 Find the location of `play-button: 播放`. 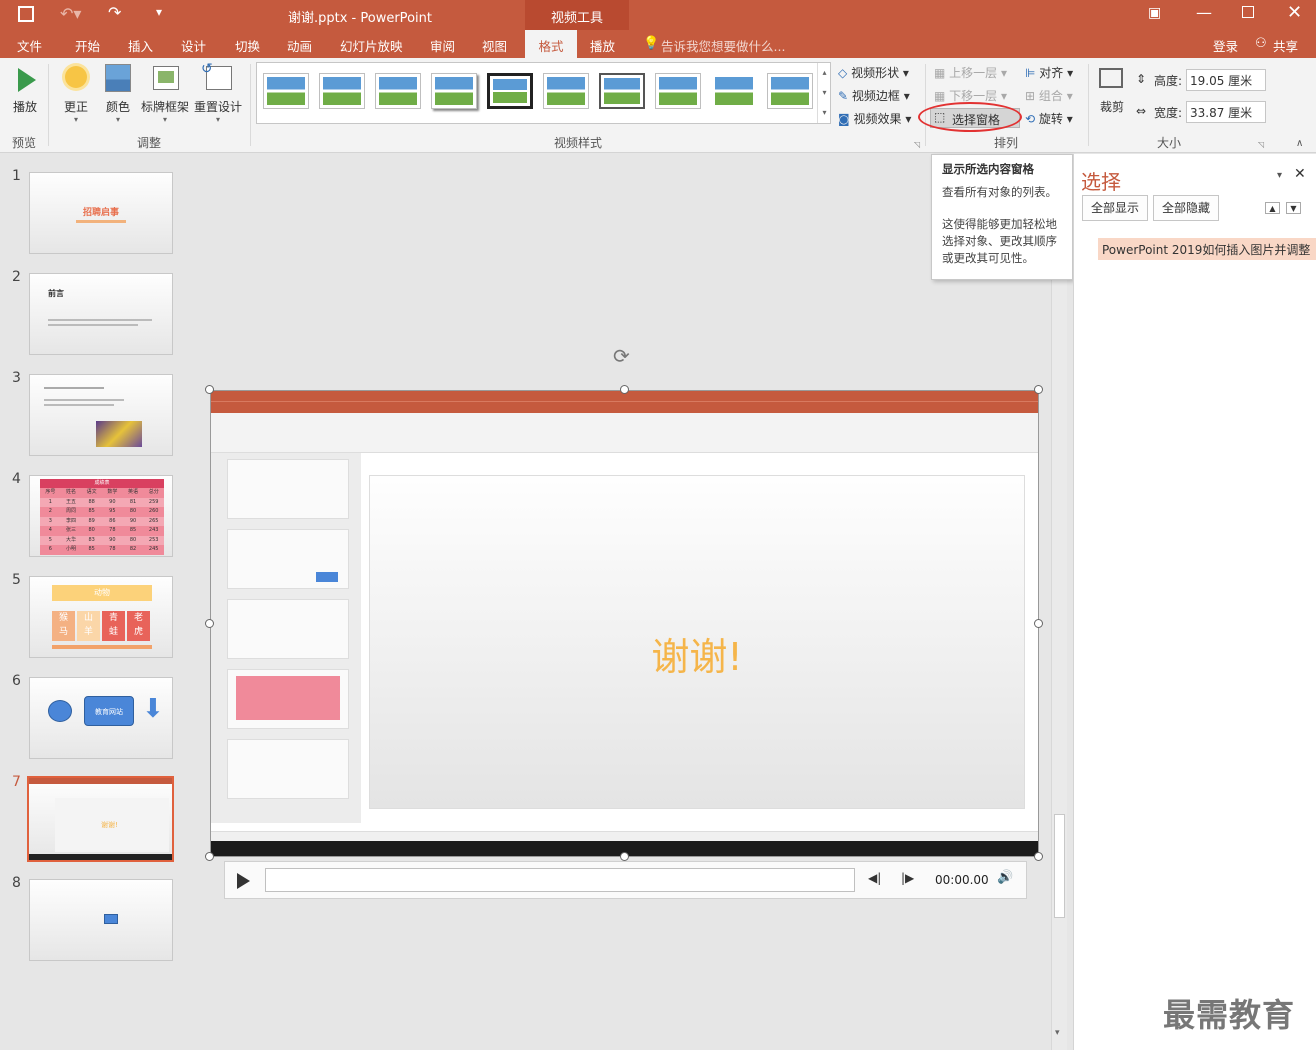

play-button: 播放 is located at coordinates (25, 88).